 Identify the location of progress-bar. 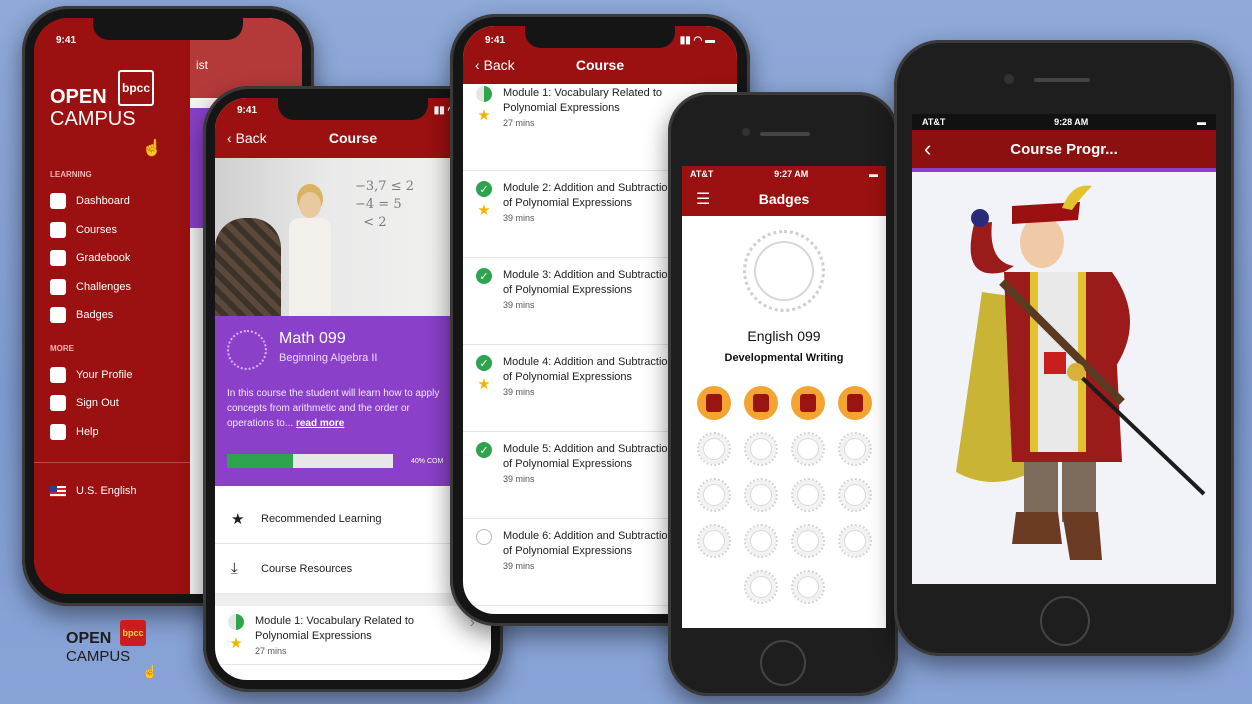
(310, 461).